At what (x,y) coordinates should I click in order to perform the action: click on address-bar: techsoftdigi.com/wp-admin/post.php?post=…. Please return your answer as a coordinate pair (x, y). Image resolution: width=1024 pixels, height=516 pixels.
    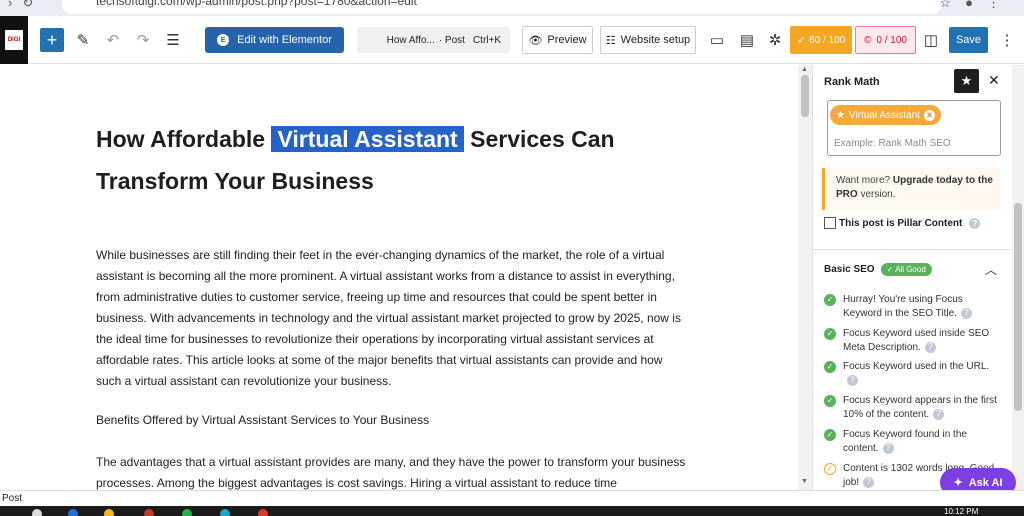
    Looking at the image, I should click on (502, 7).